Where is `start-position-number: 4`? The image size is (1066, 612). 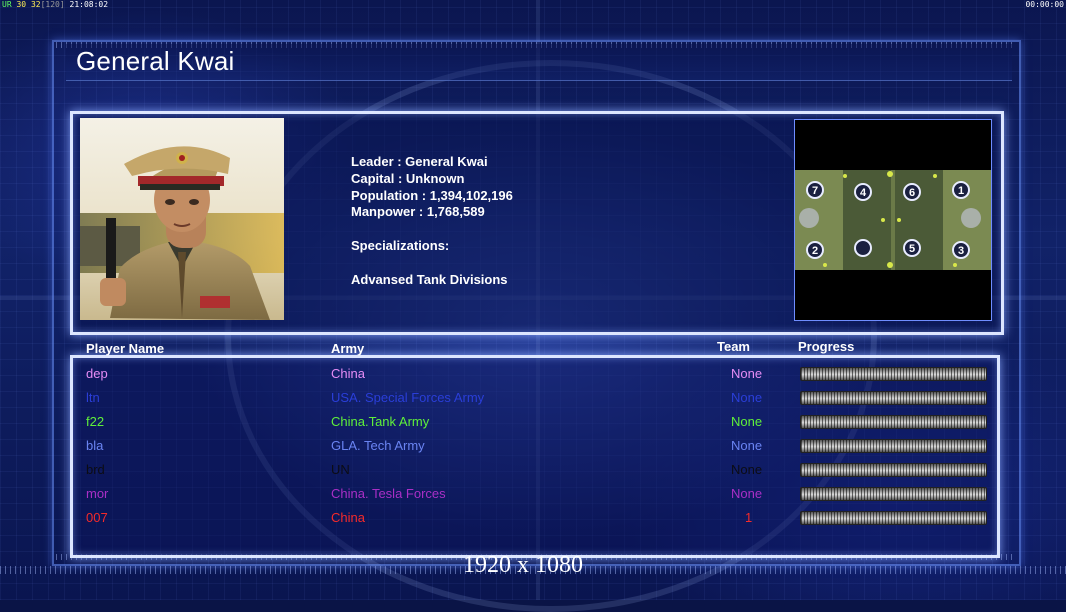
start-position-number: 4 is located at coordinates (863, 193).